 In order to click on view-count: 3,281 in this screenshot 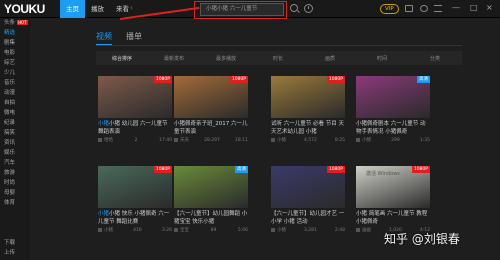, I will do `click(310, 230)`.